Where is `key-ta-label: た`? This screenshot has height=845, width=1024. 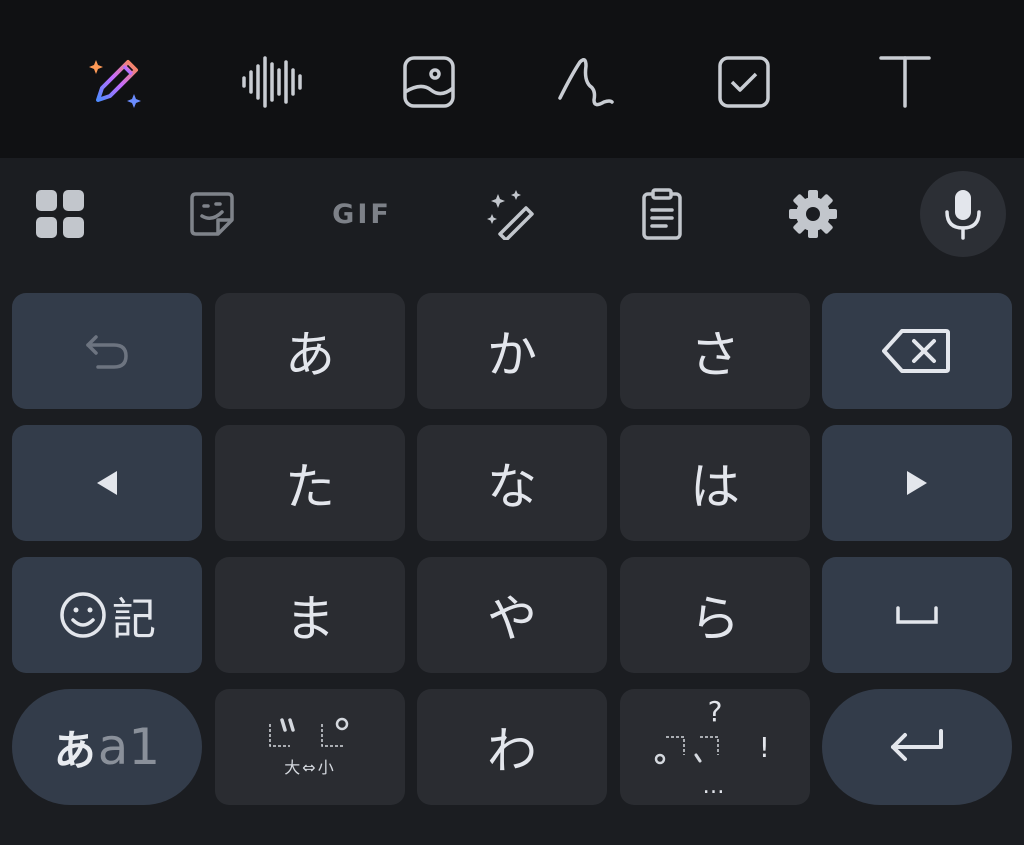
key-ta-label: た is located at coordinates (310, 487).